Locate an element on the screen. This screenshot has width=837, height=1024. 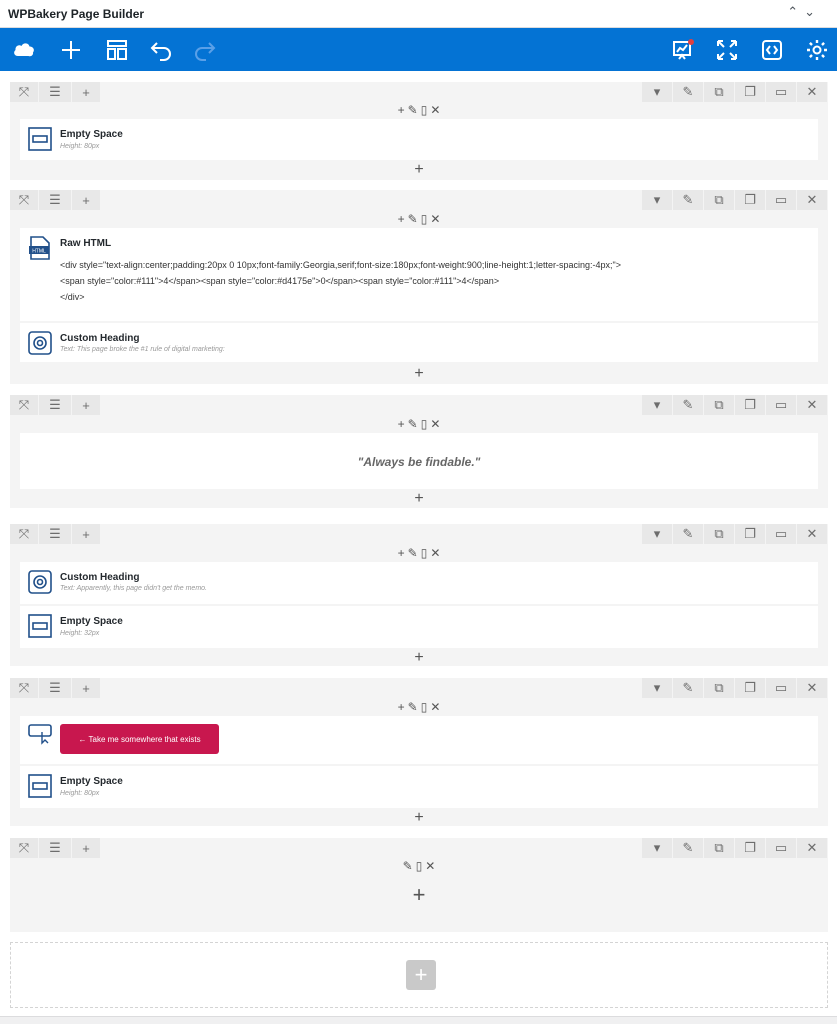
element-empty-space: Empty Space Height: 32px is located at coordinates (419, 627).